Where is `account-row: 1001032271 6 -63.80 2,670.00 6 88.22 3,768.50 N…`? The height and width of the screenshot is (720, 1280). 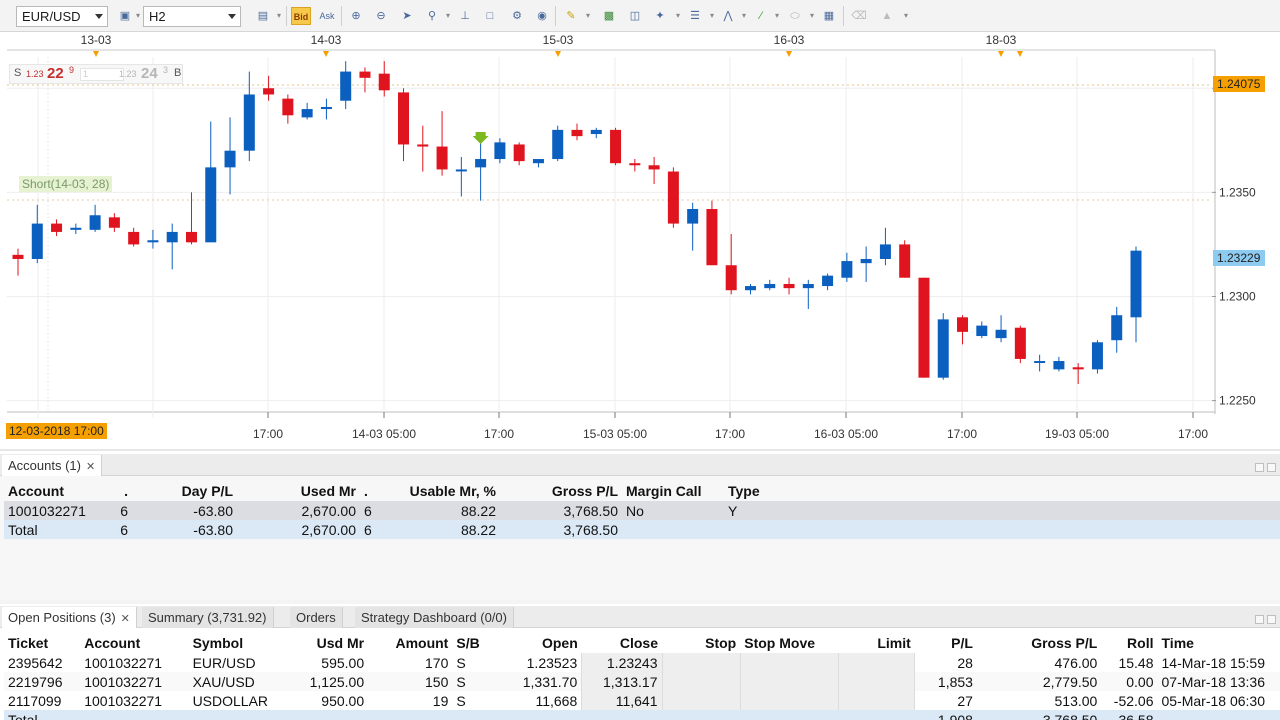 account-row: 1001032271 6 -63.80 2,670.00 6 88.22 3,768.50 N… is located at coordinates (642, 510).